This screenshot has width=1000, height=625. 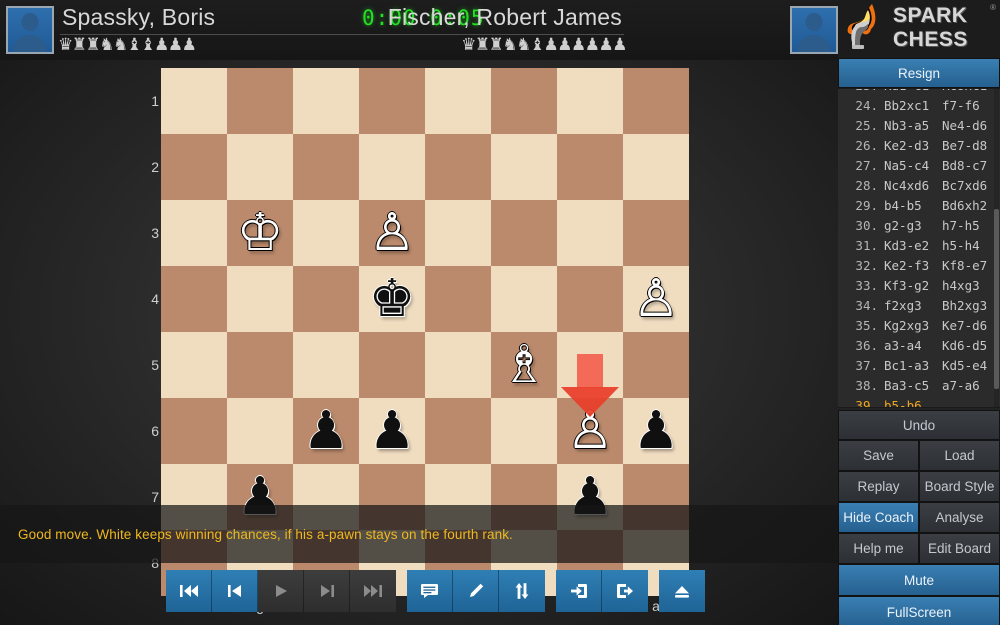 I want to click on resign-button: Resign, so click(x=919, y=73).